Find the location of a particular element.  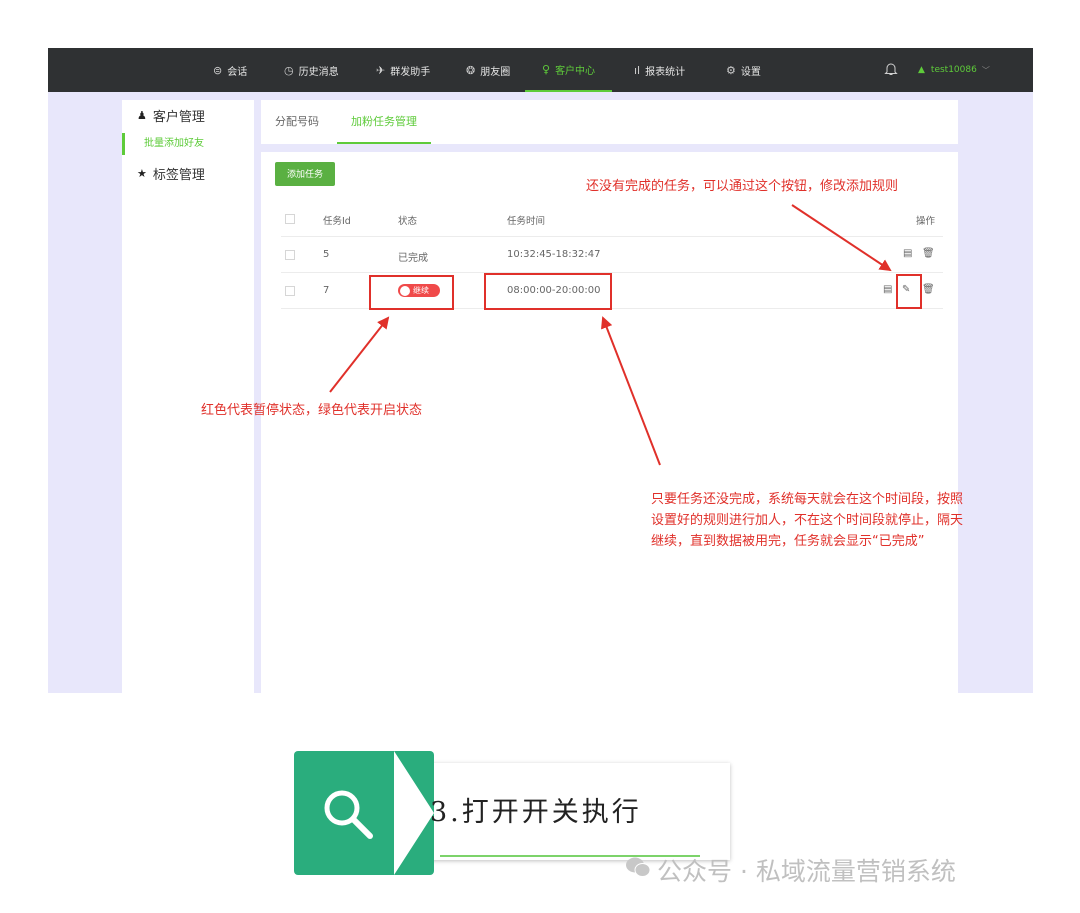

cell-id: 7 is located at coordinates (326, 290).